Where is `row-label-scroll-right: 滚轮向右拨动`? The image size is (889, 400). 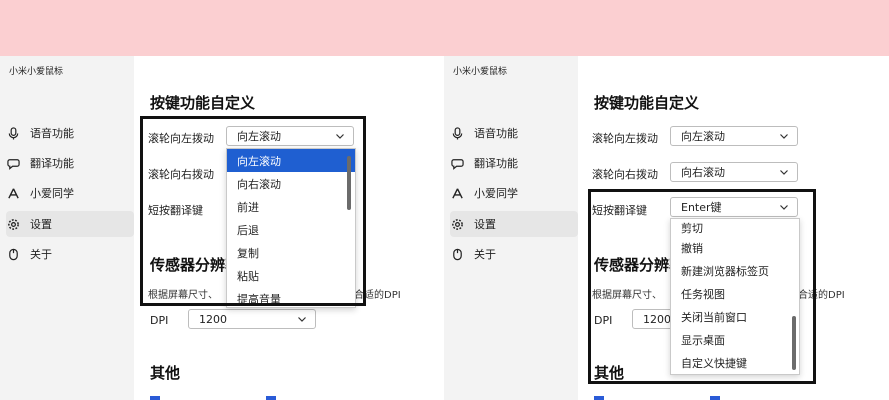 row-label-scroll-right: 滚轮向右拨动 is located at coordinates (625, 174).